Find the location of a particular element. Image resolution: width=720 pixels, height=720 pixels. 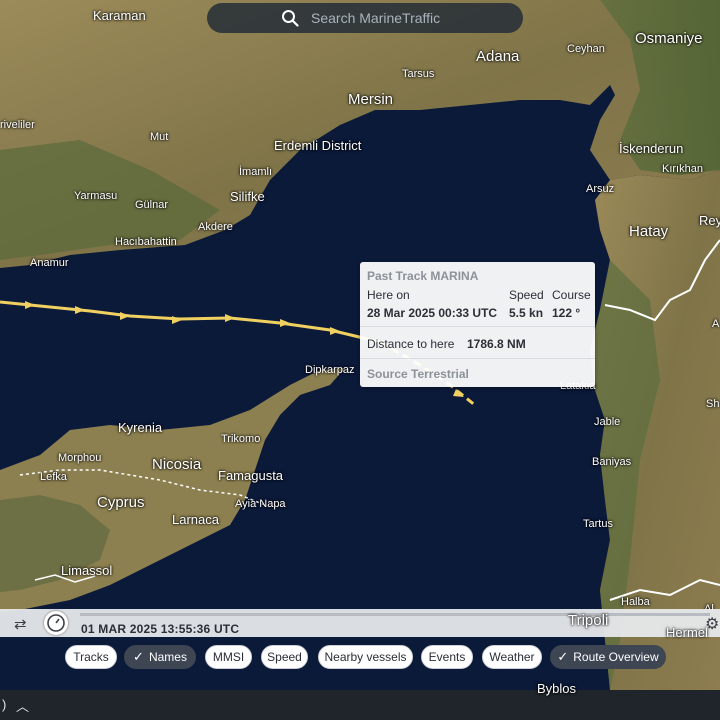

place-adana: Adana is located at coordinates (498, 56).